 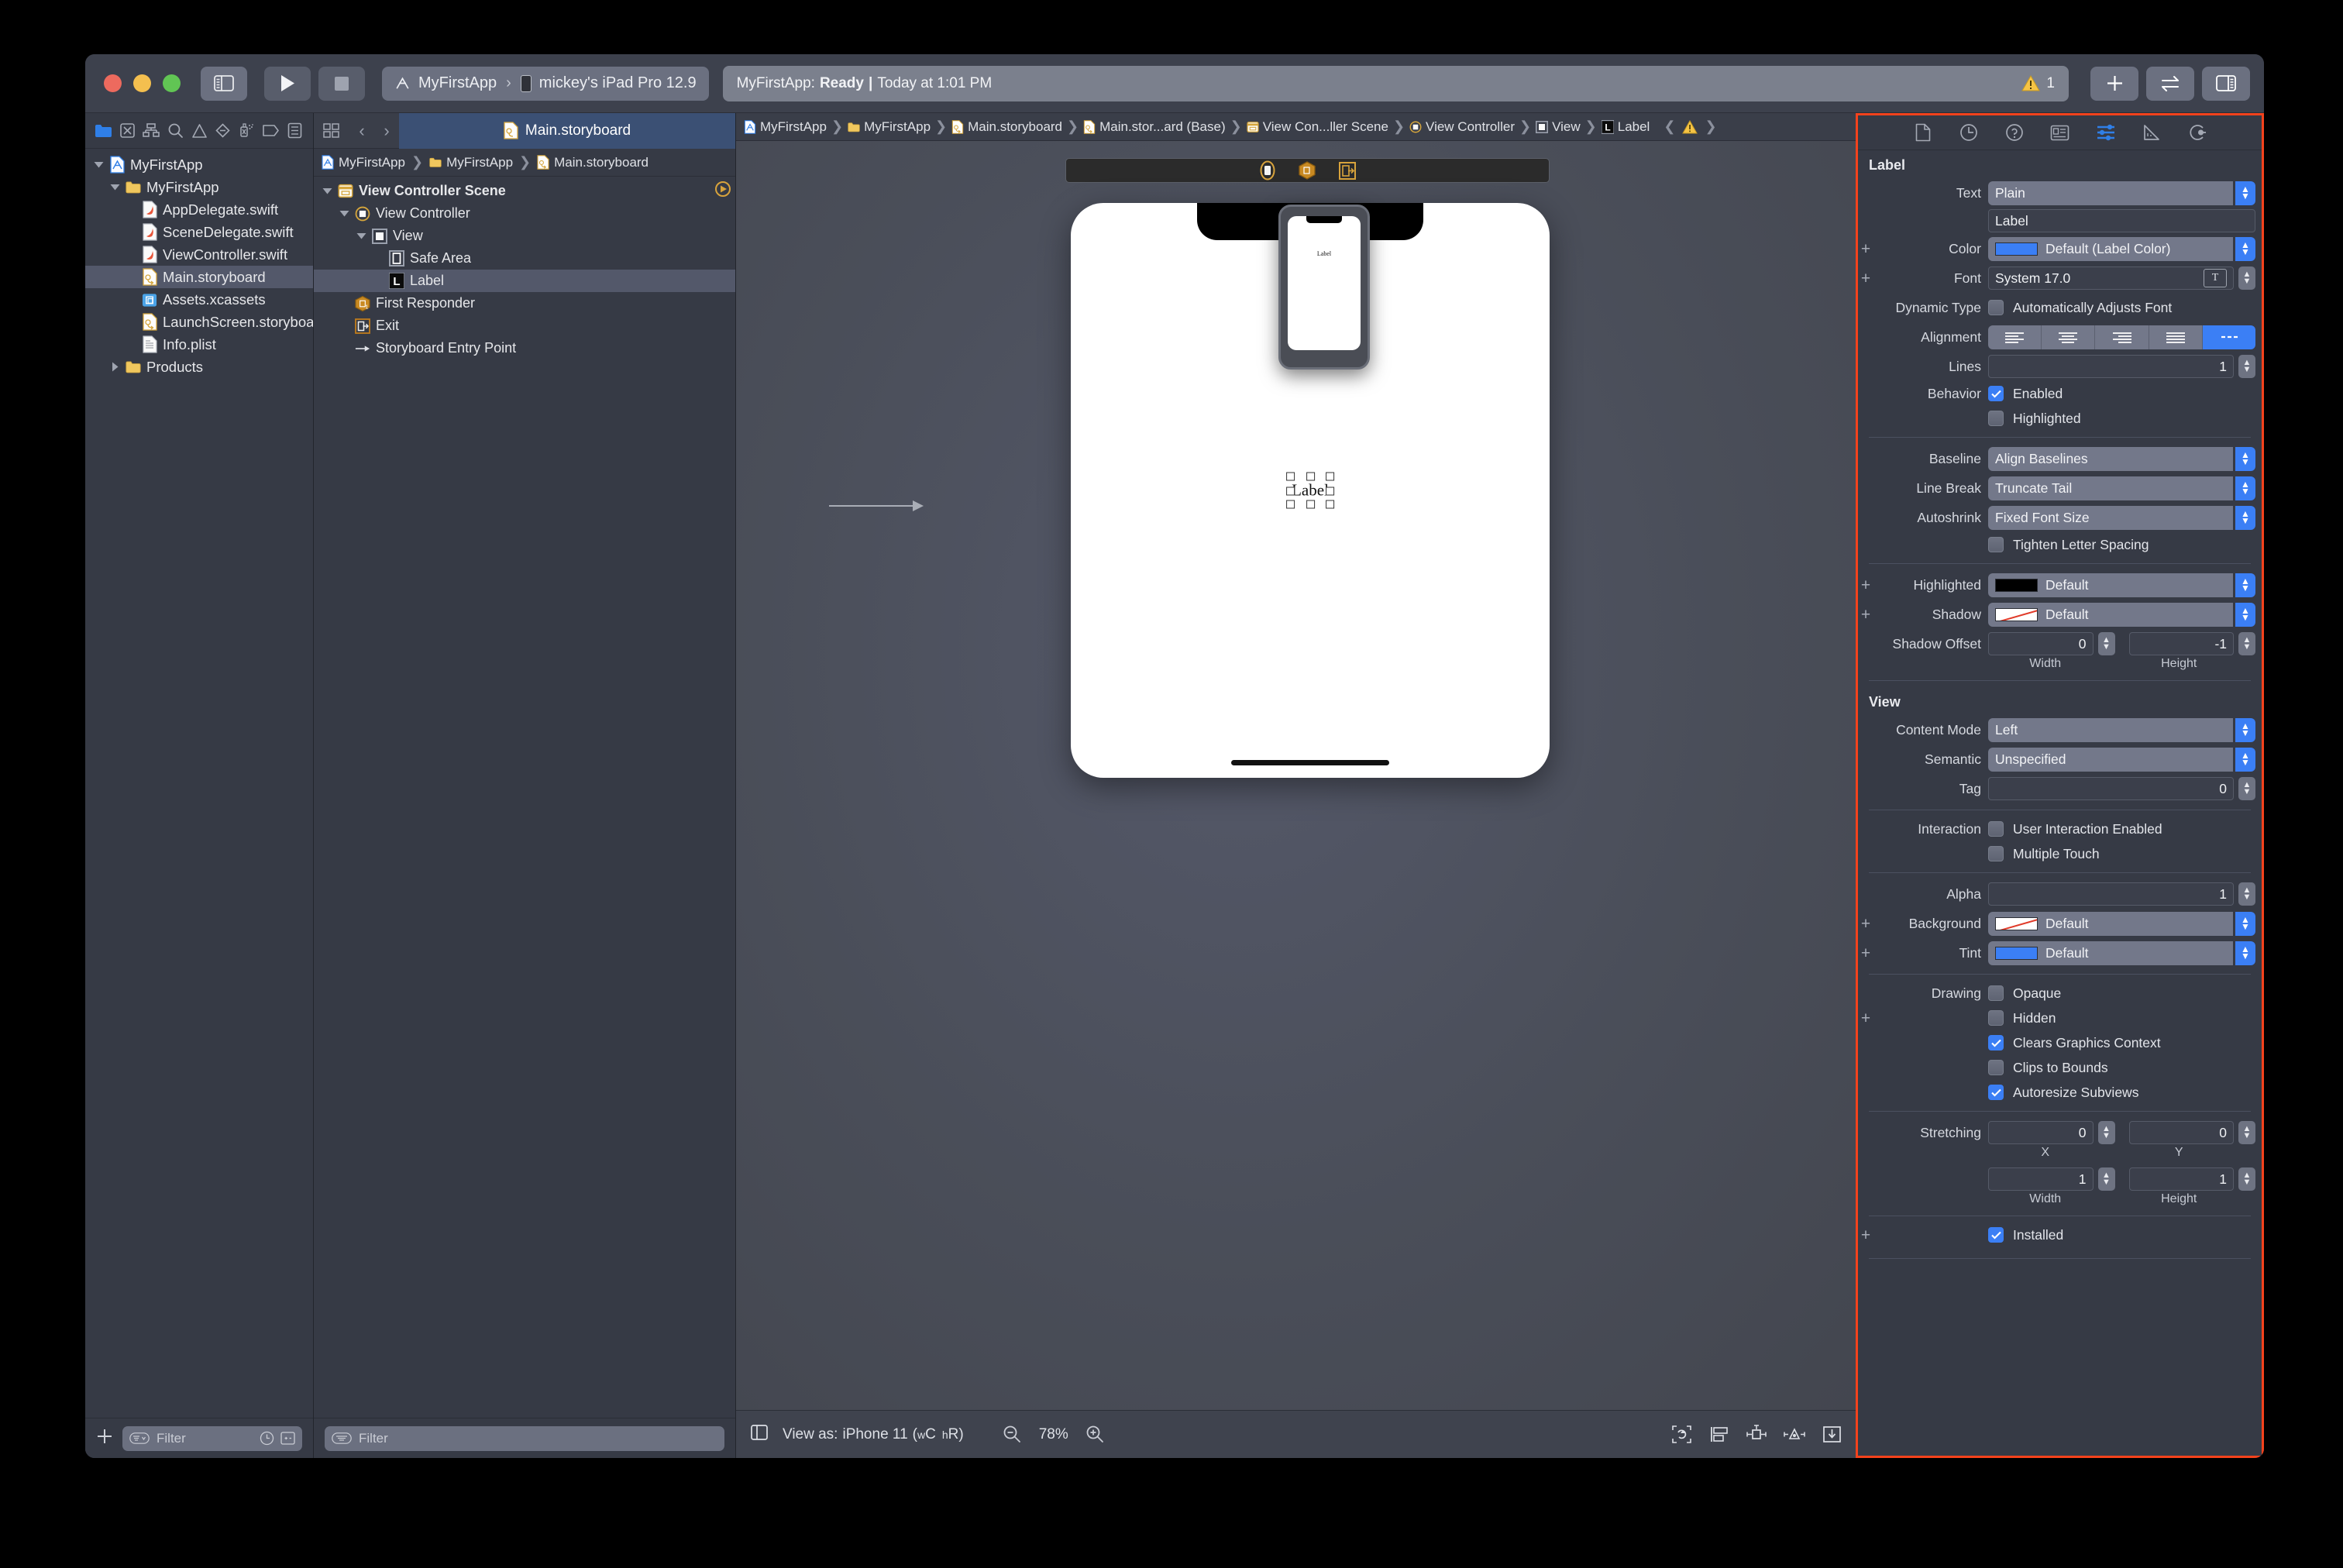 I want to click on add-color-variation-button: +, so click(x=1865, y=249).